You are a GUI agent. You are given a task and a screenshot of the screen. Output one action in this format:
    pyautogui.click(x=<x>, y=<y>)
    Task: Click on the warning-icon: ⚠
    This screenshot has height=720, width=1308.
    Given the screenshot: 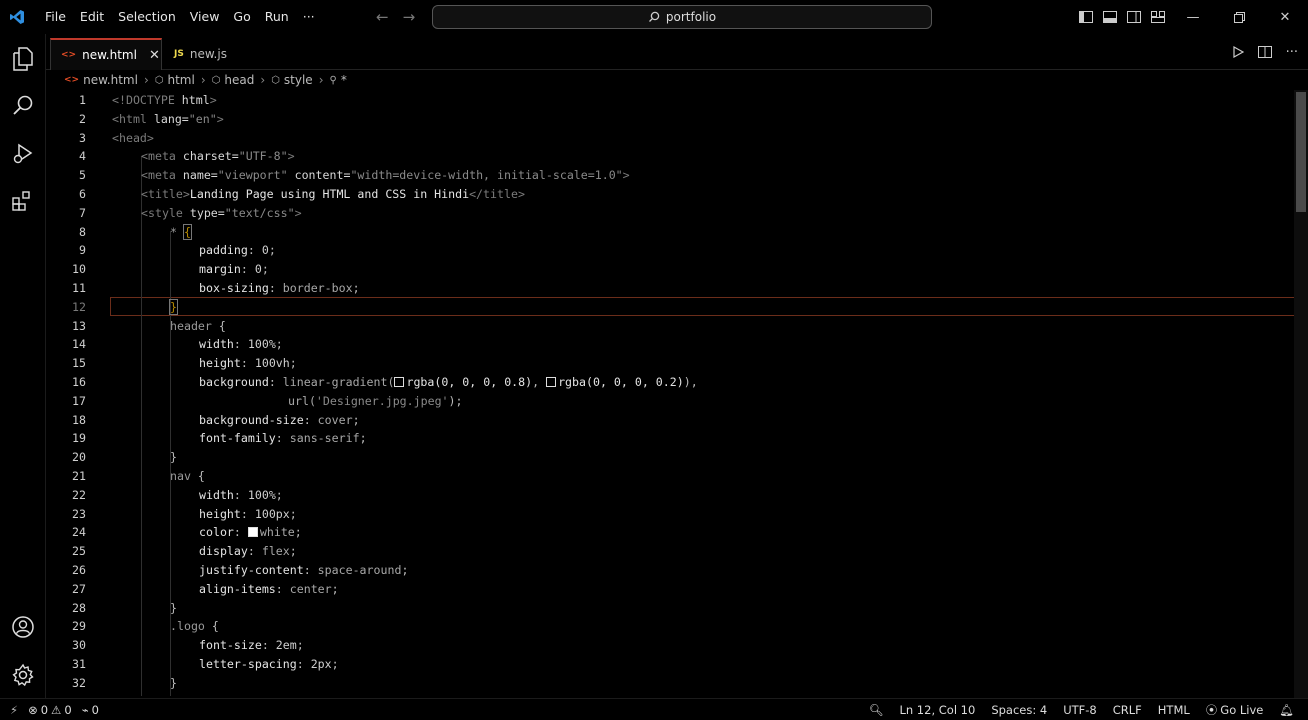 What is the action you would take?
    pyautogui.click(x=56, y=709)
    